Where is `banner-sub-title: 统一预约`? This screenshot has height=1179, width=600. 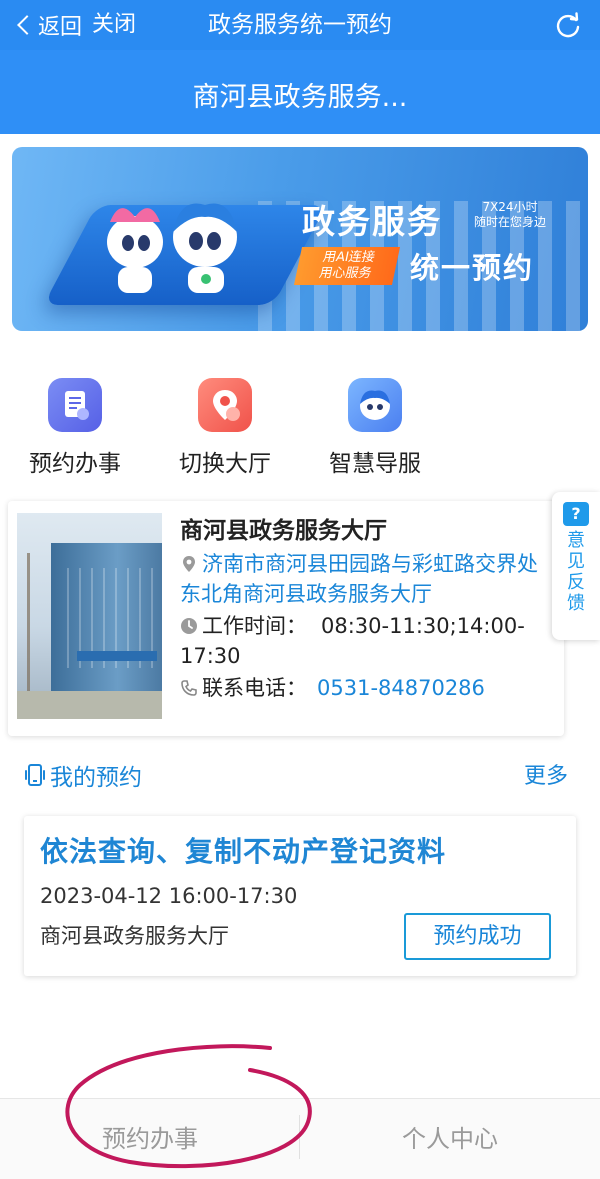 banner-sub-title: 统一预约 is located at coordinates (472, 268).